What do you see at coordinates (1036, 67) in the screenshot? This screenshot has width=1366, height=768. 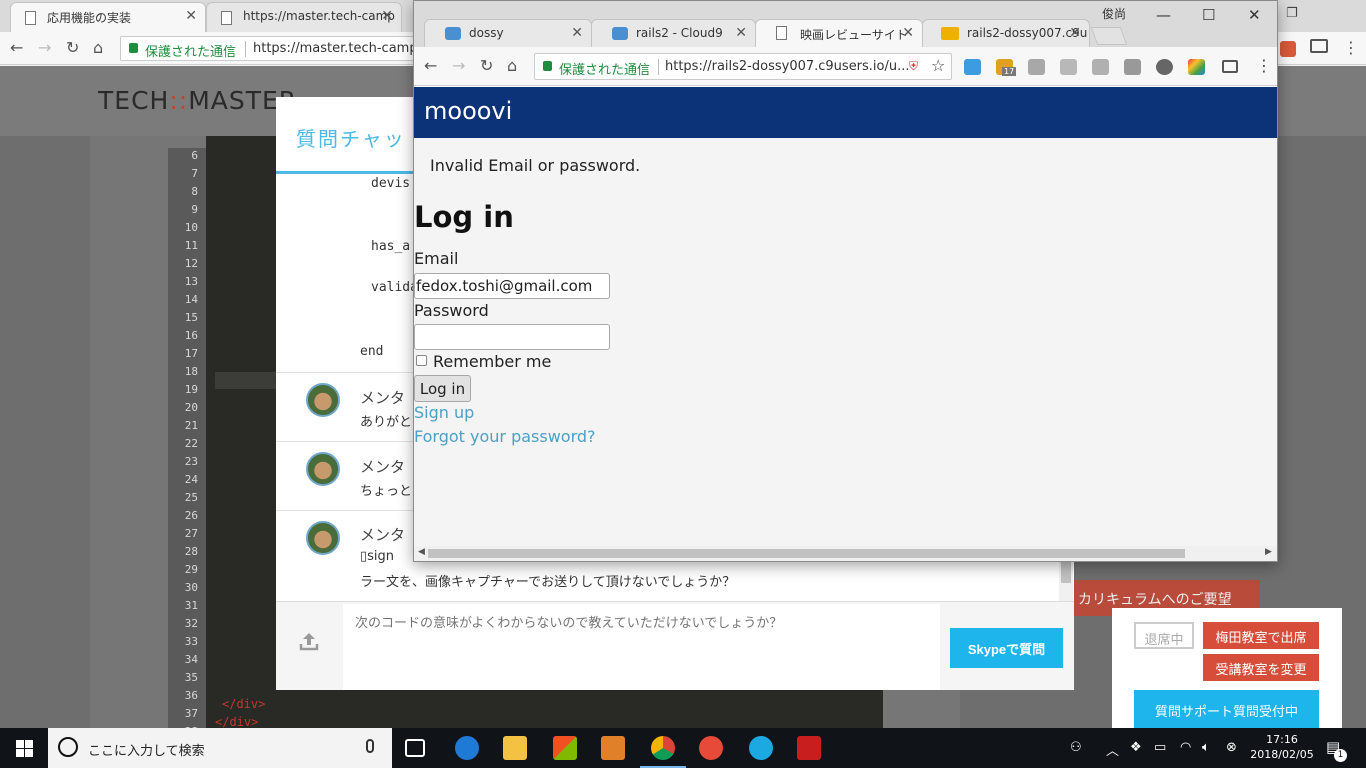 I see `dropbox-icon` at bounding box center [1036, 67].